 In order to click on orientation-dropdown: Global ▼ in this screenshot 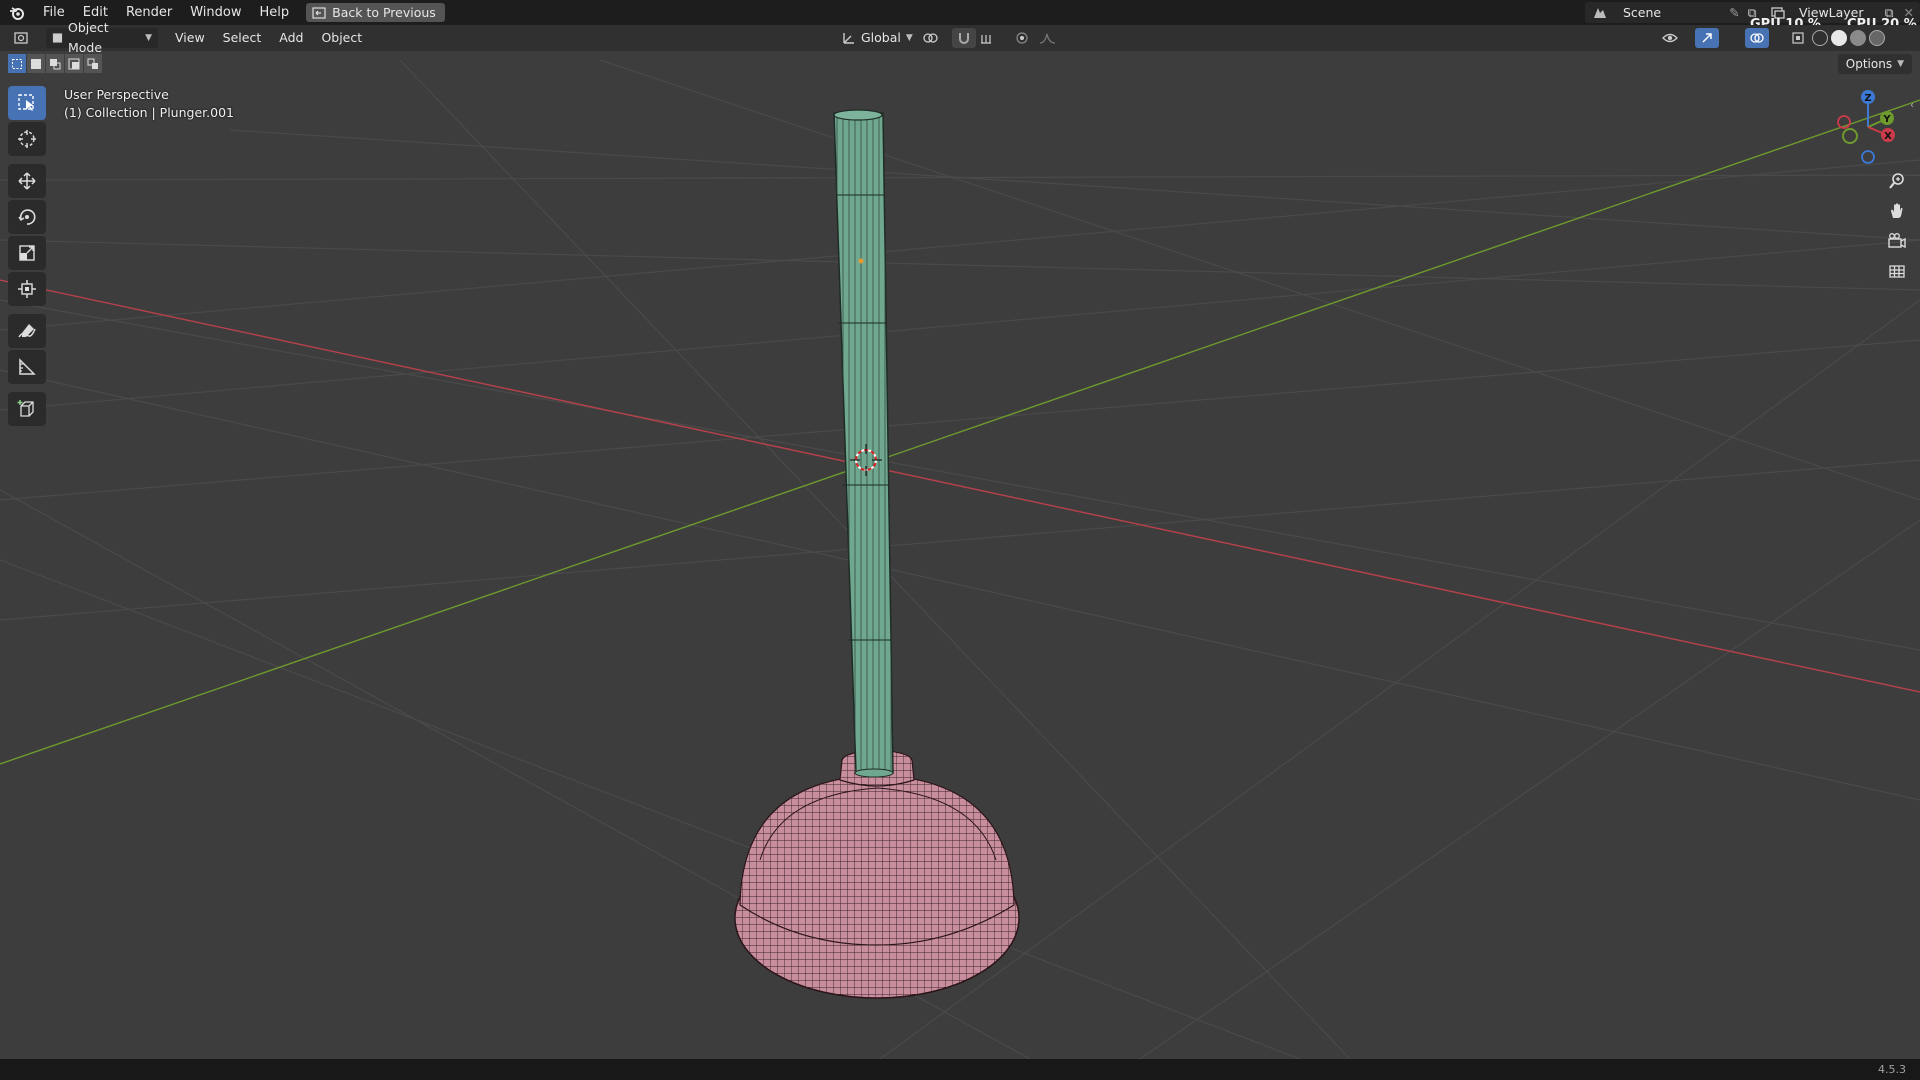, I will do `click(877, 38)`.